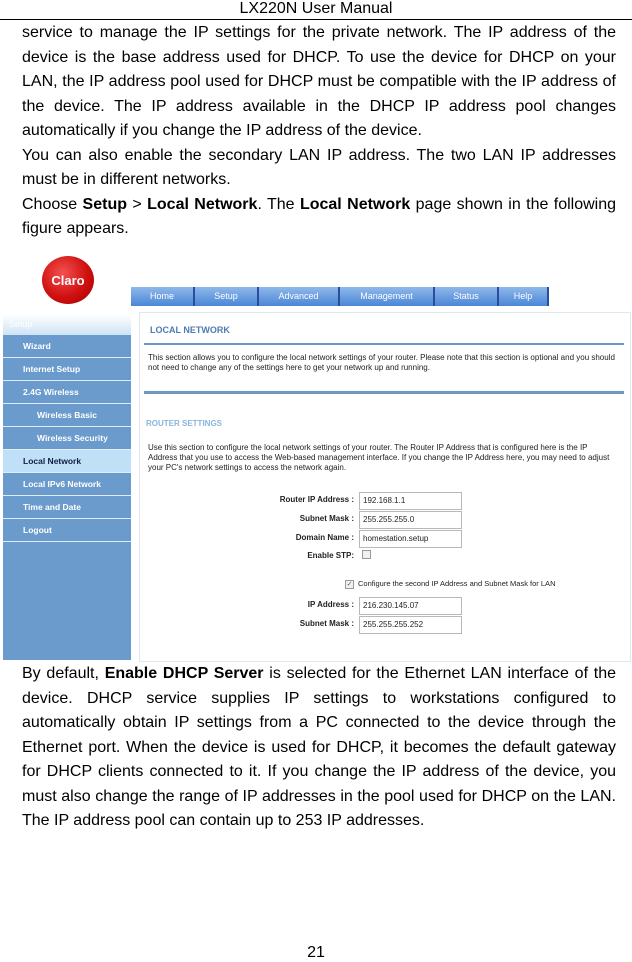 The height and width of the screenshot is (962, 632). I want to click on enable-stp-label: Enable STP:, so click(330, 555).